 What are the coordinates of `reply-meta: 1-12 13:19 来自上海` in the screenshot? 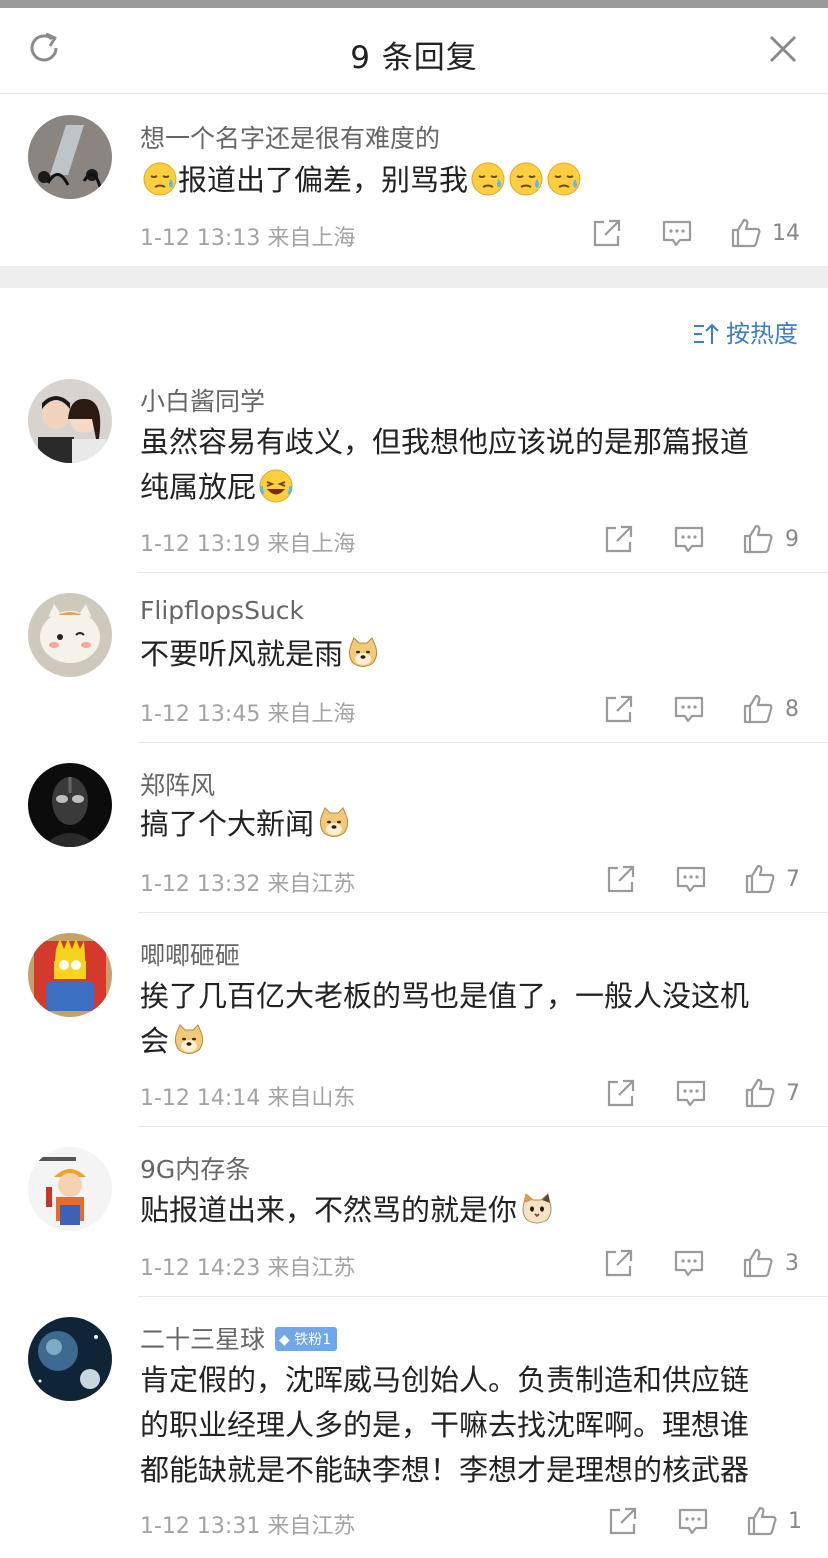 It's located at (247, 542).